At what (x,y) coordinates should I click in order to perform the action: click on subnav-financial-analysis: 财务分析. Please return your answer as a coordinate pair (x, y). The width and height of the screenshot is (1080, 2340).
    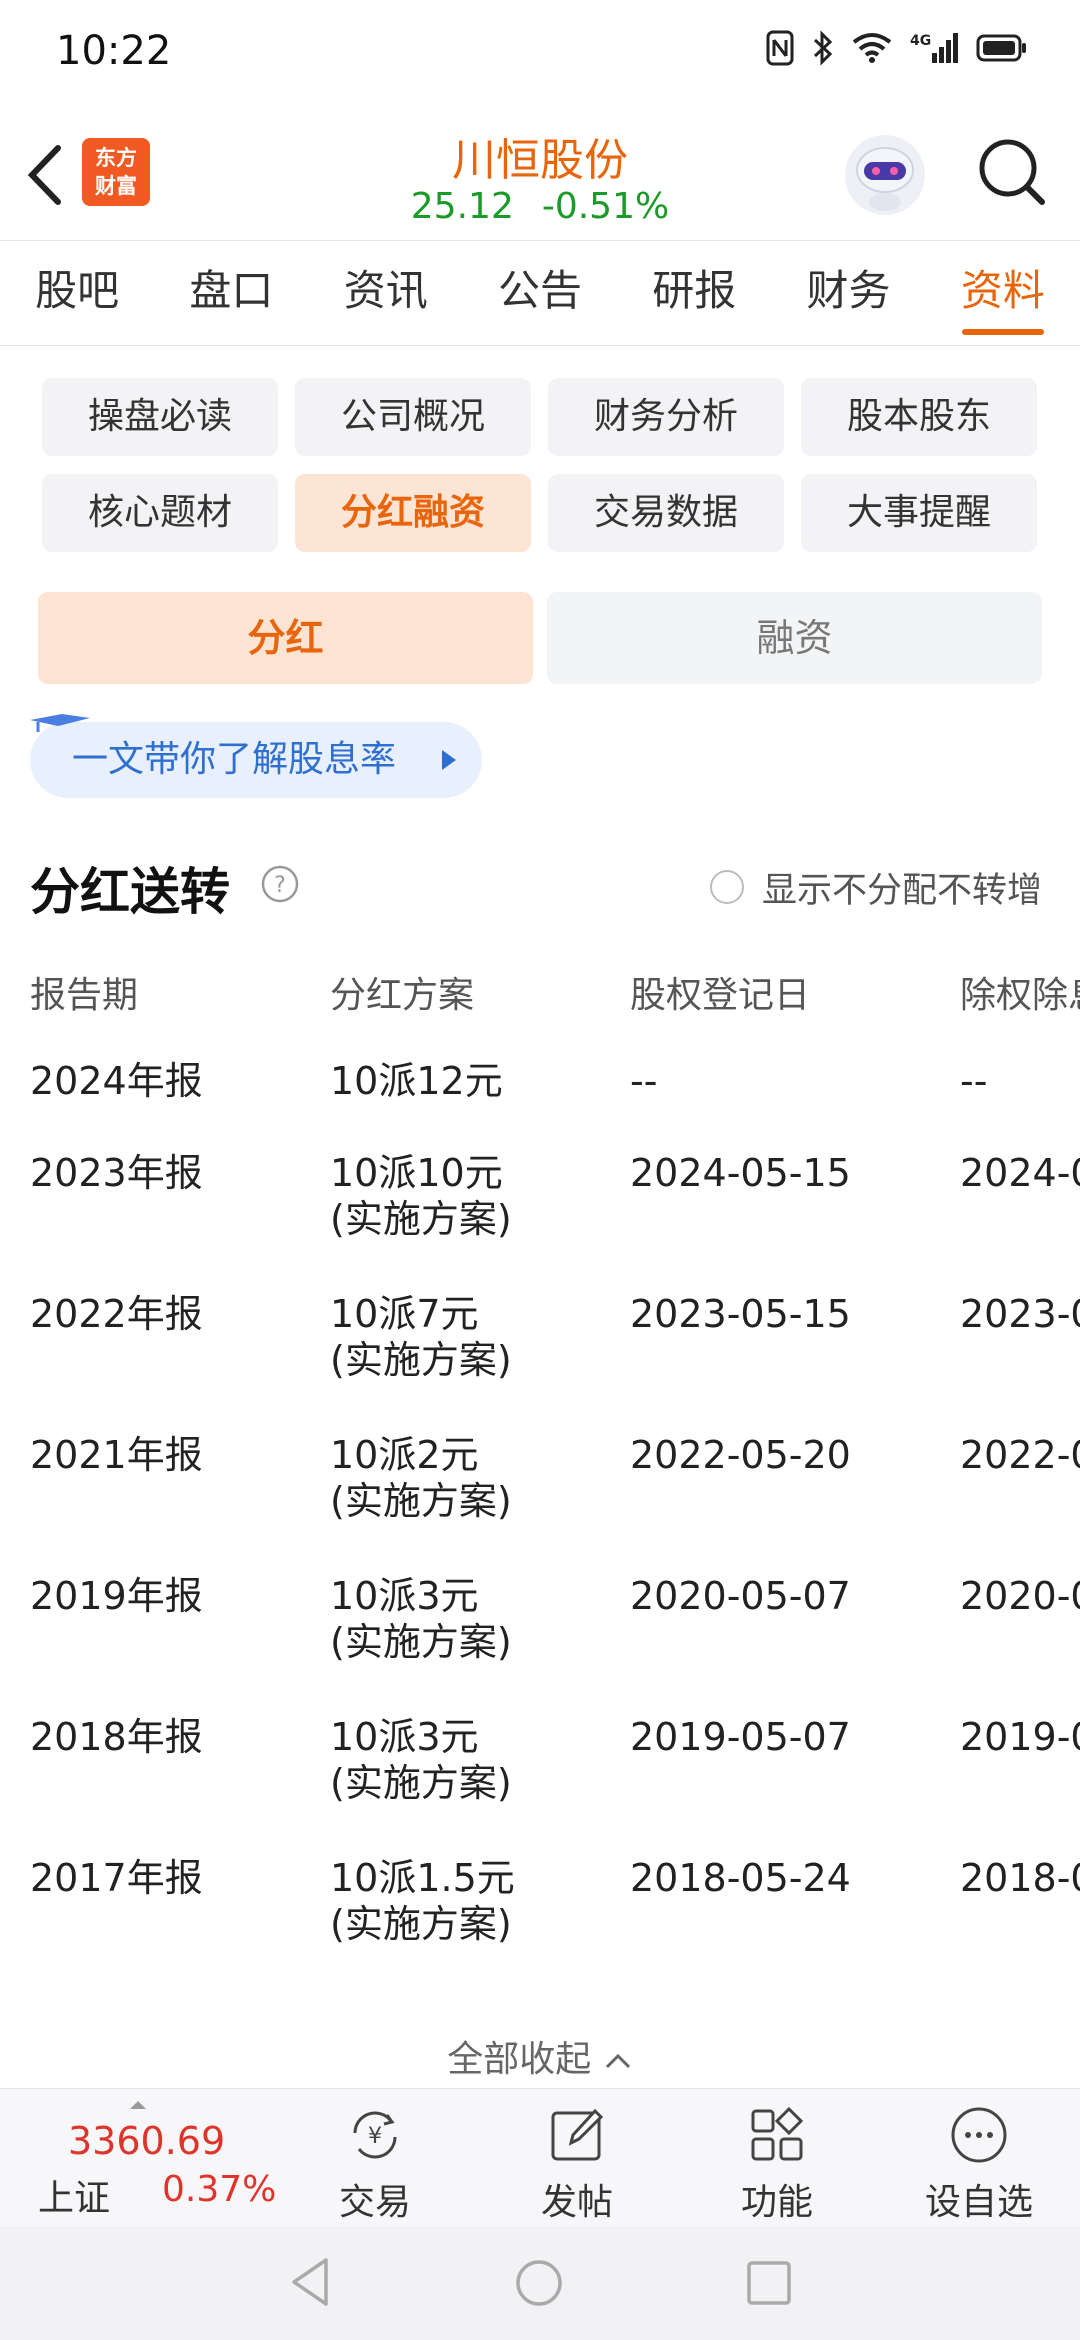
    Looking at the image, I should click on (666, 417).